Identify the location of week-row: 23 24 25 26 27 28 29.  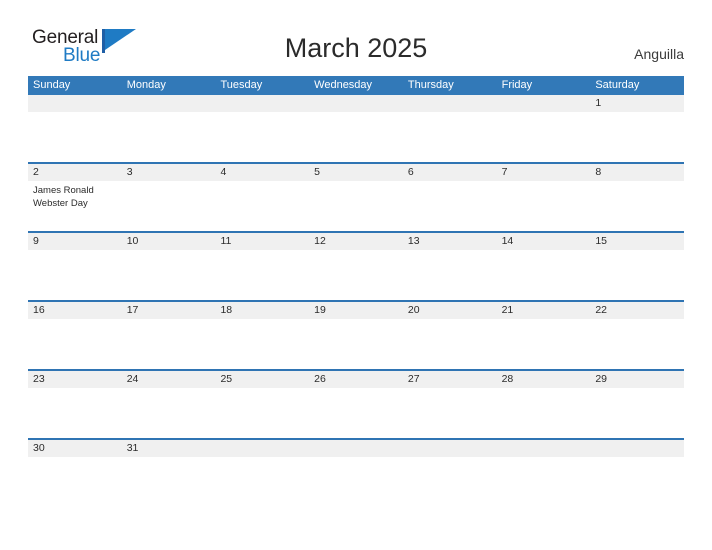
(356, 403).